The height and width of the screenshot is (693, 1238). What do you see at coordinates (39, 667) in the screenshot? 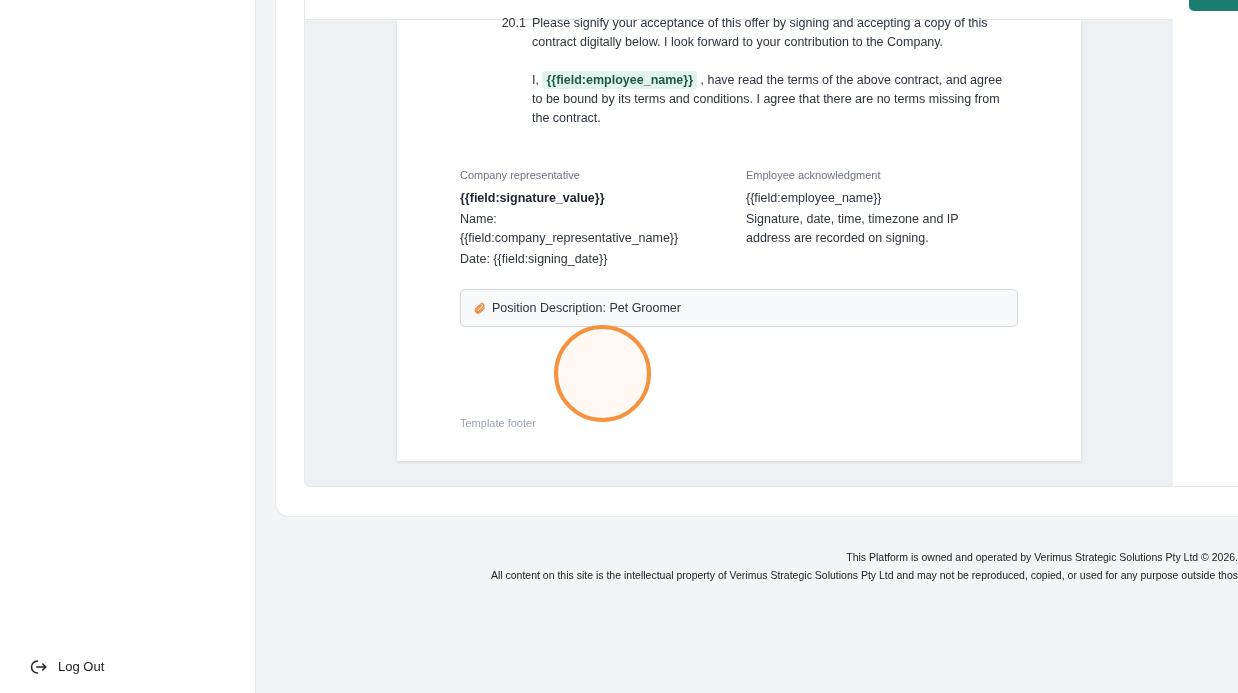
I see `logout-icon` at bounding box center [39, 667].